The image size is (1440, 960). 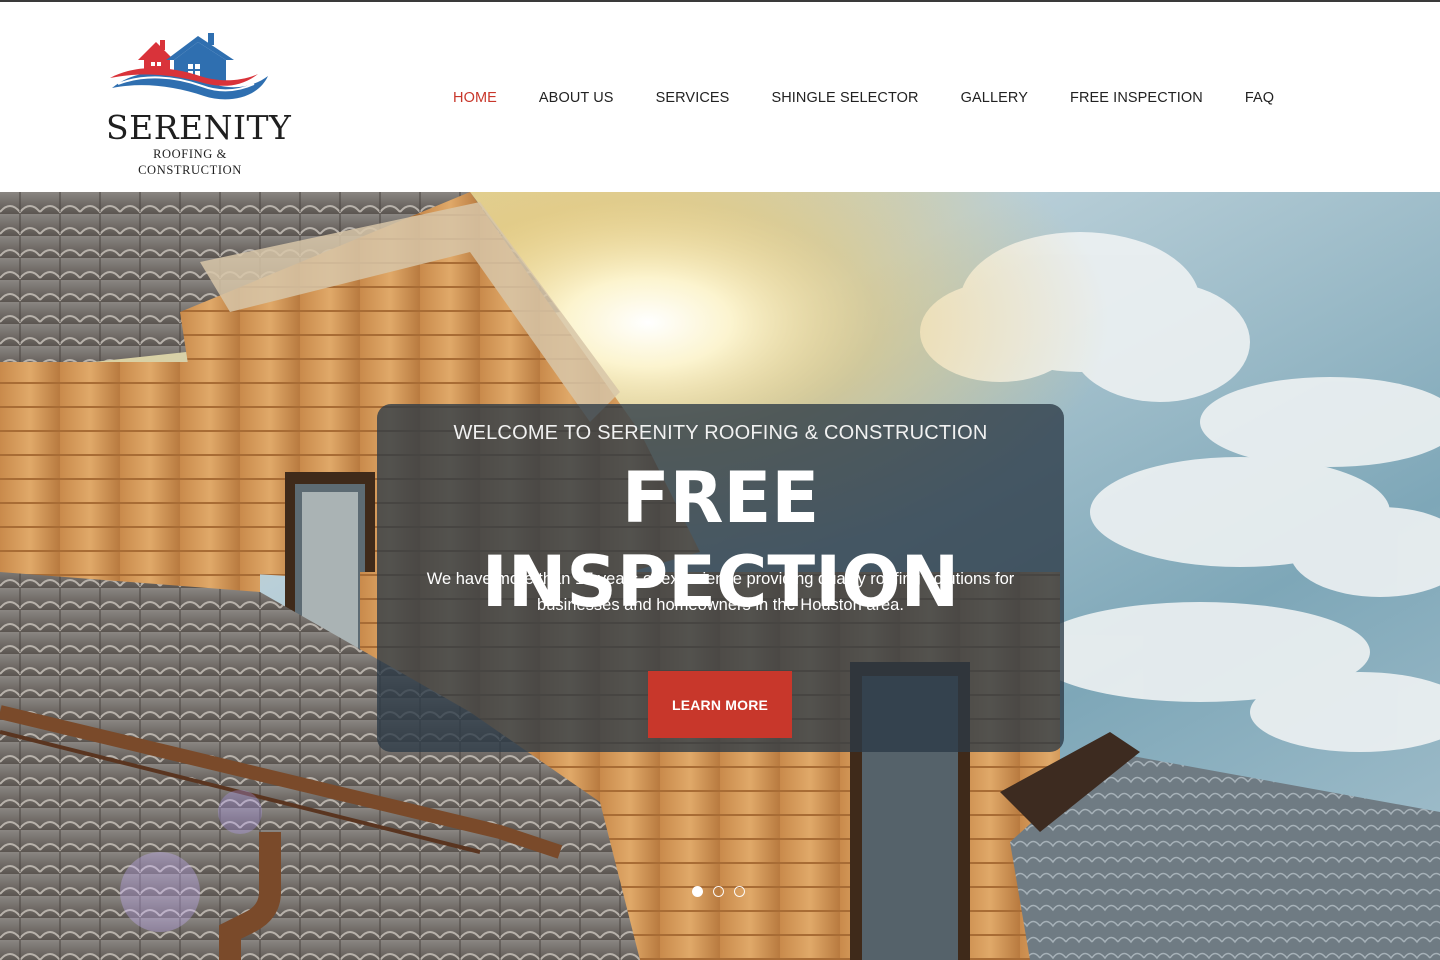 I want to click on nav-item-gallery: GALLERY, so click(x=994, y=98).